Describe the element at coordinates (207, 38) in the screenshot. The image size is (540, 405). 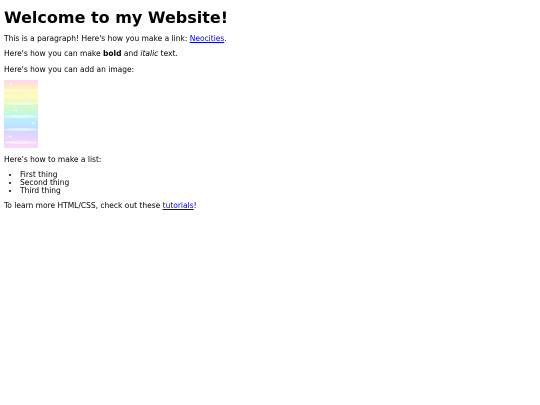
I see `neocities-link: Neocities` at that location.